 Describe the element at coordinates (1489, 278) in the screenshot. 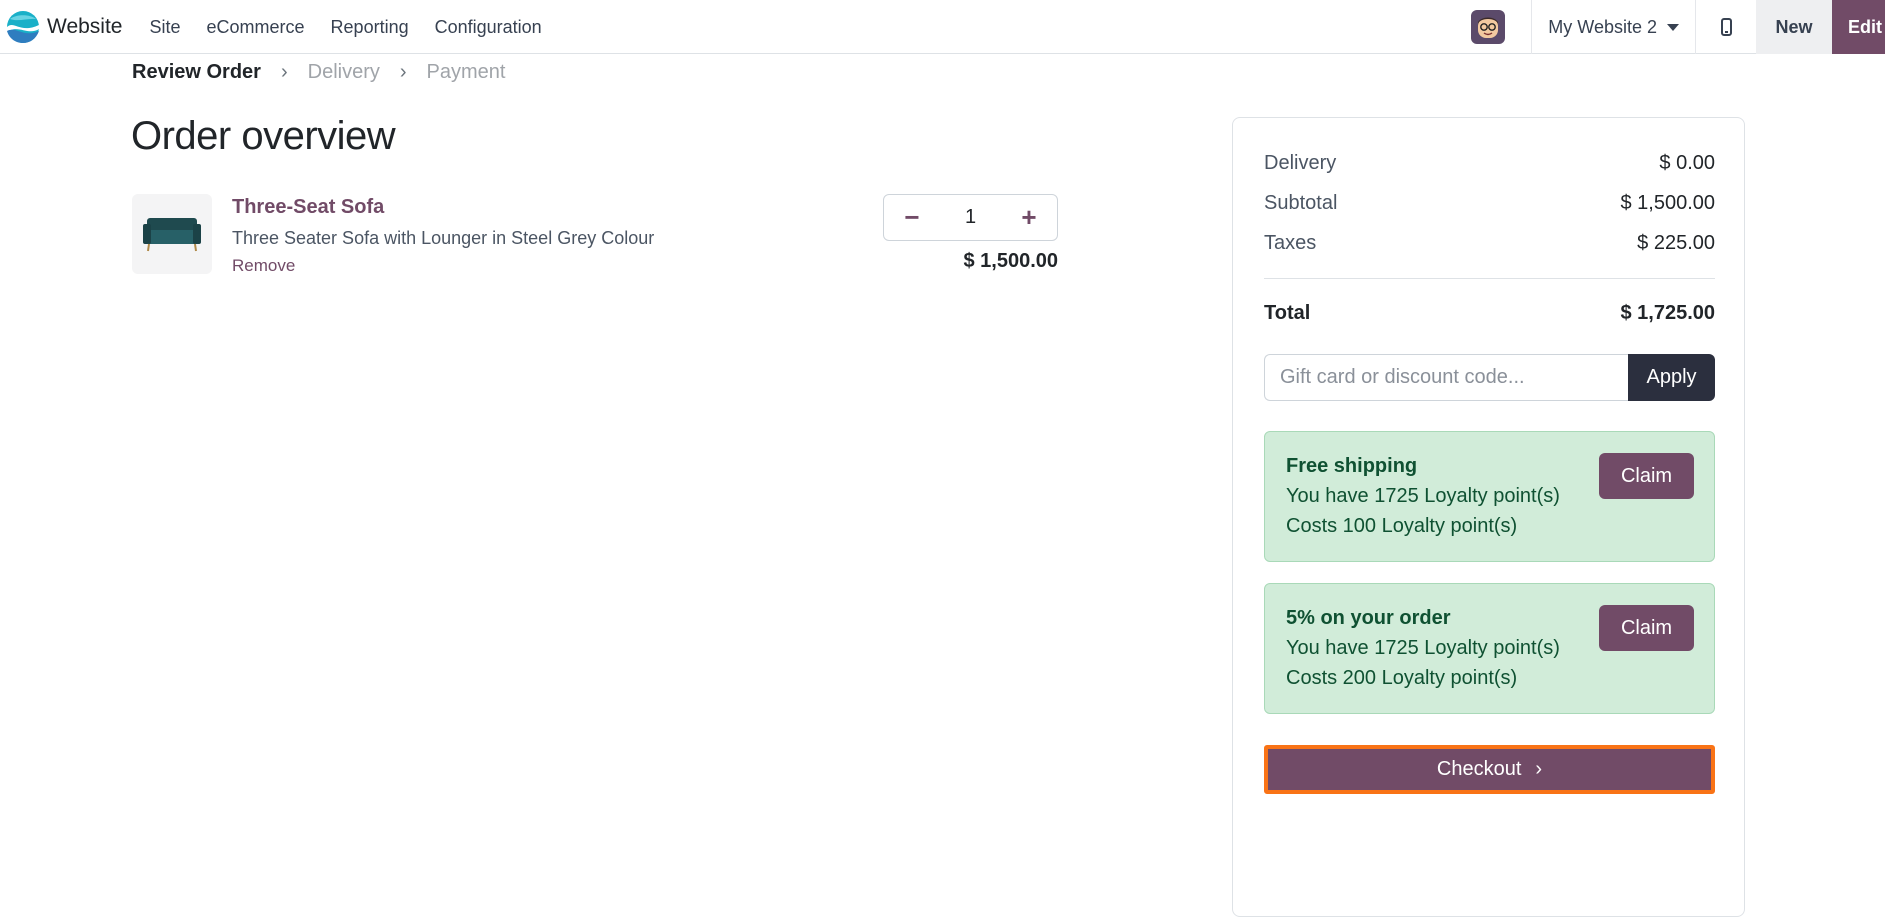

I see `divider` at that location.